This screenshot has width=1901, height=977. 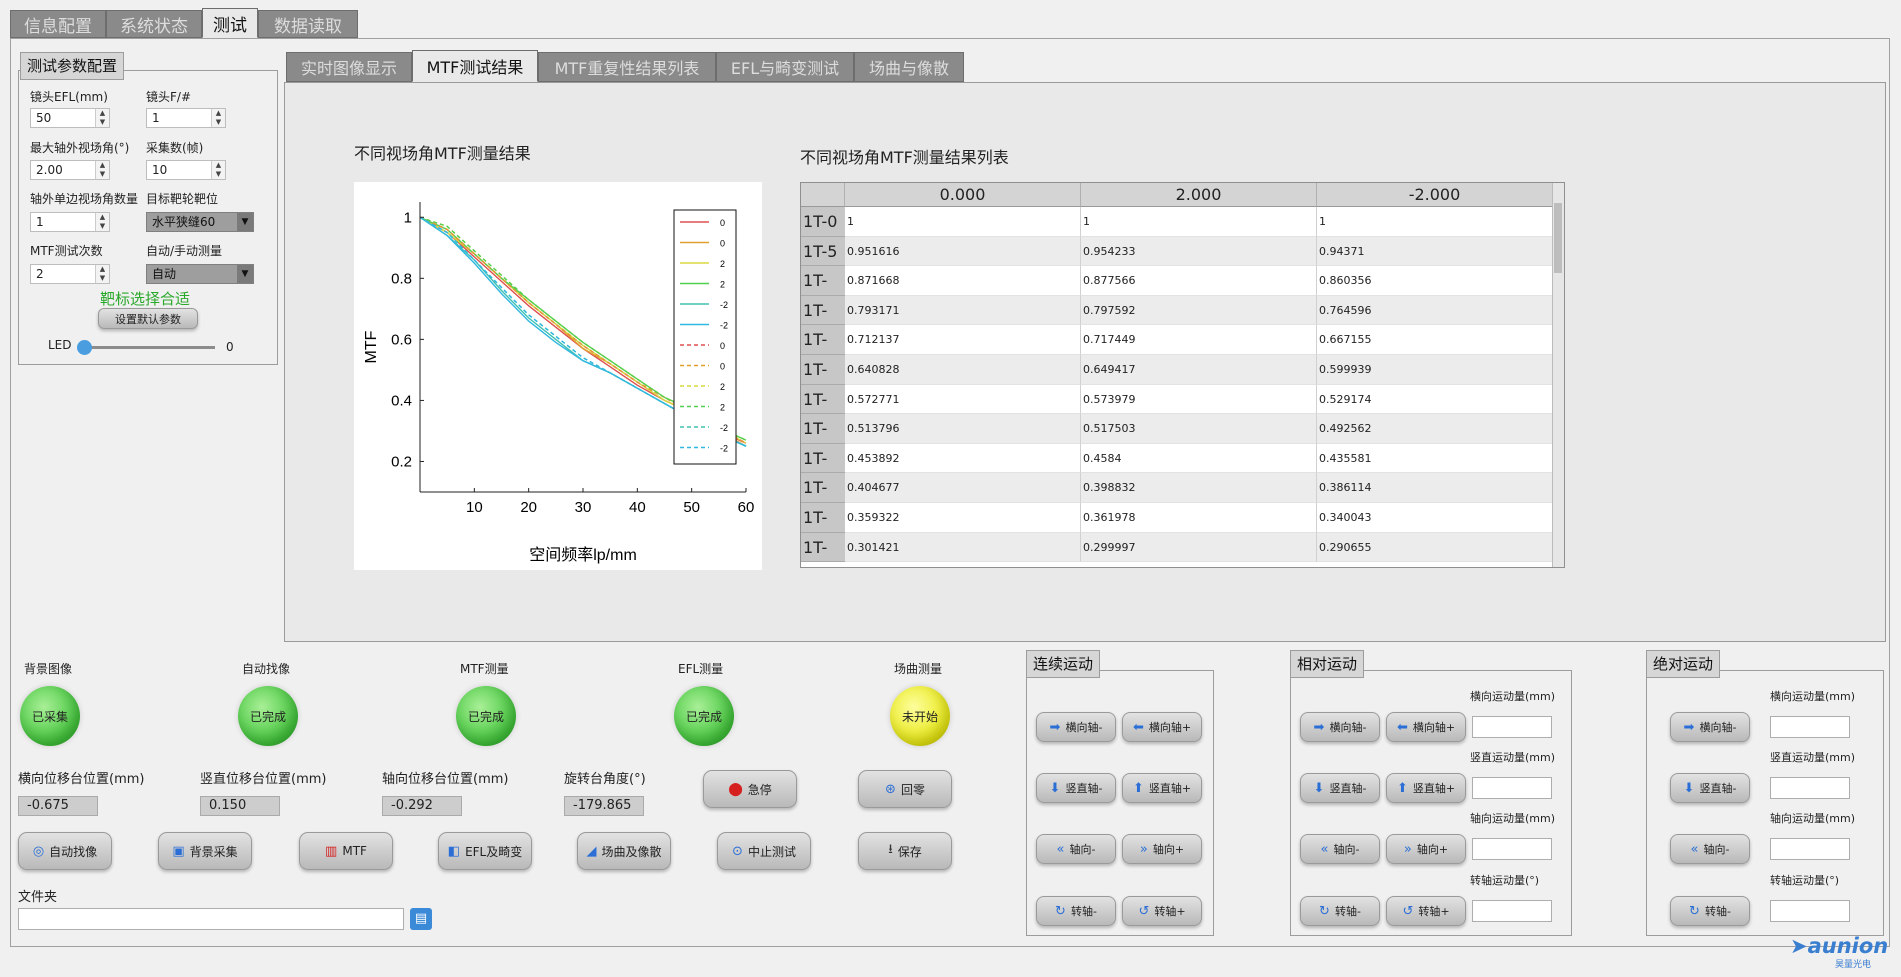 What do you see at coordinates (70, 274) in the screenshot?
I see `mtf-count-spinbox: 2 ▲ ▼` at bounding box center [70, 274].